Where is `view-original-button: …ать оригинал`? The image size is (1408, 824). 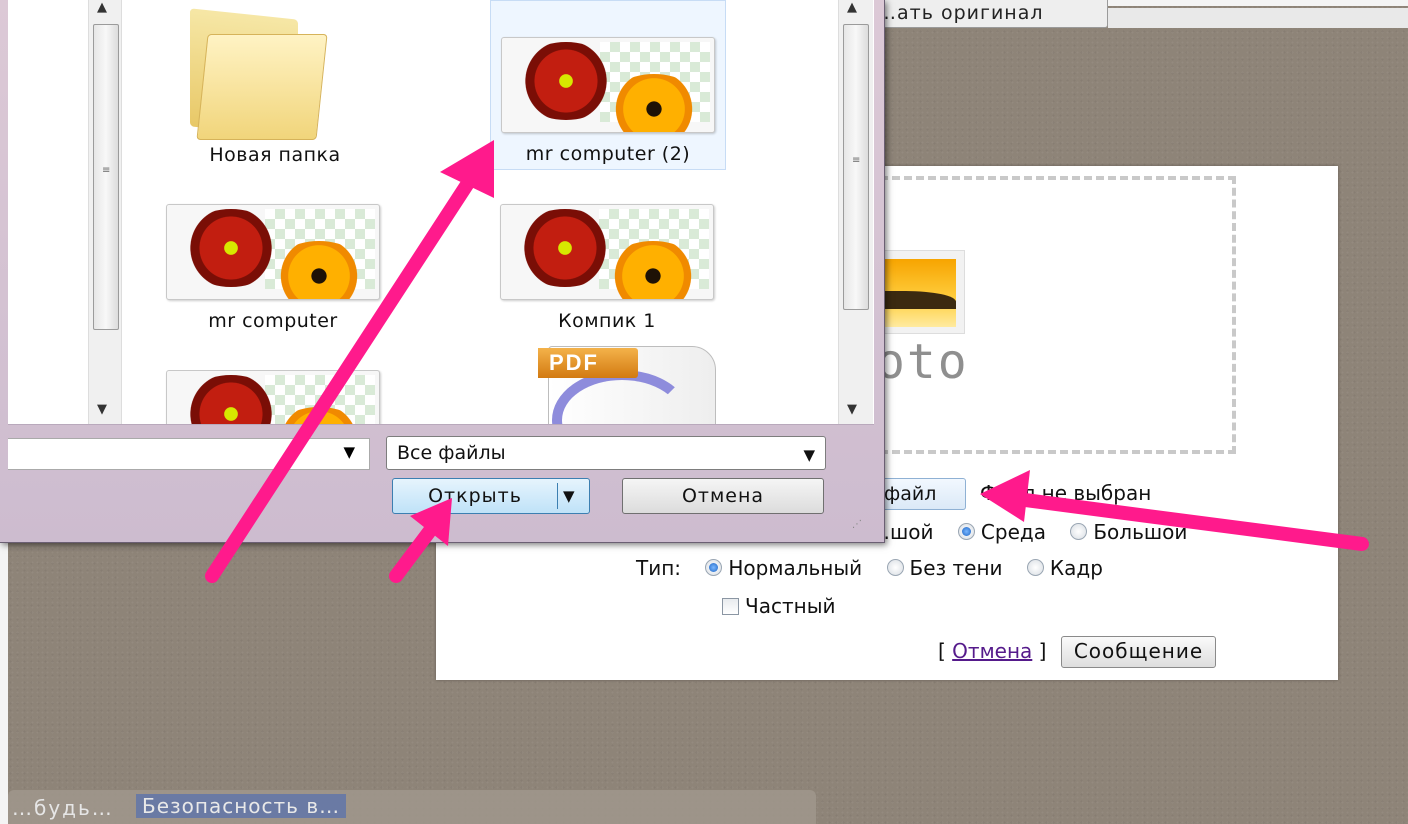
view-original-button: …ать оригинал is located at coordinates (989, 14).